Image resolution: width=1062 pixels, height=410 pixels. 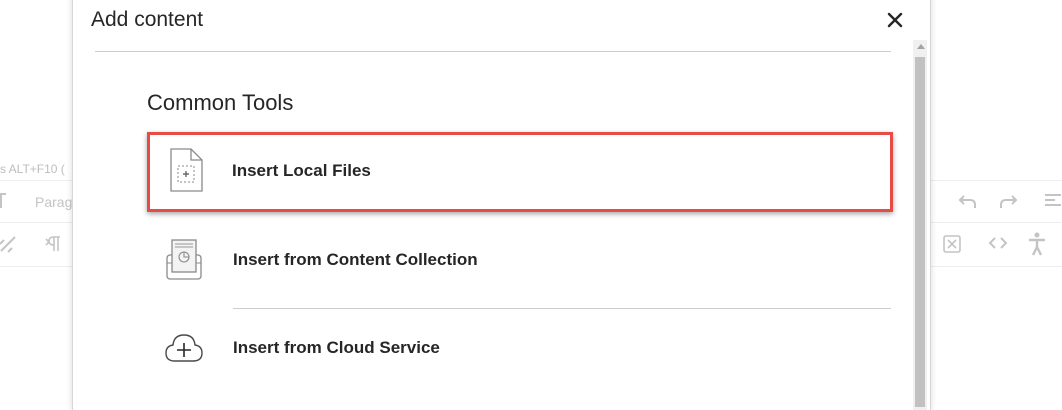 I want to click on code-icon, so click(x=998, y=243).